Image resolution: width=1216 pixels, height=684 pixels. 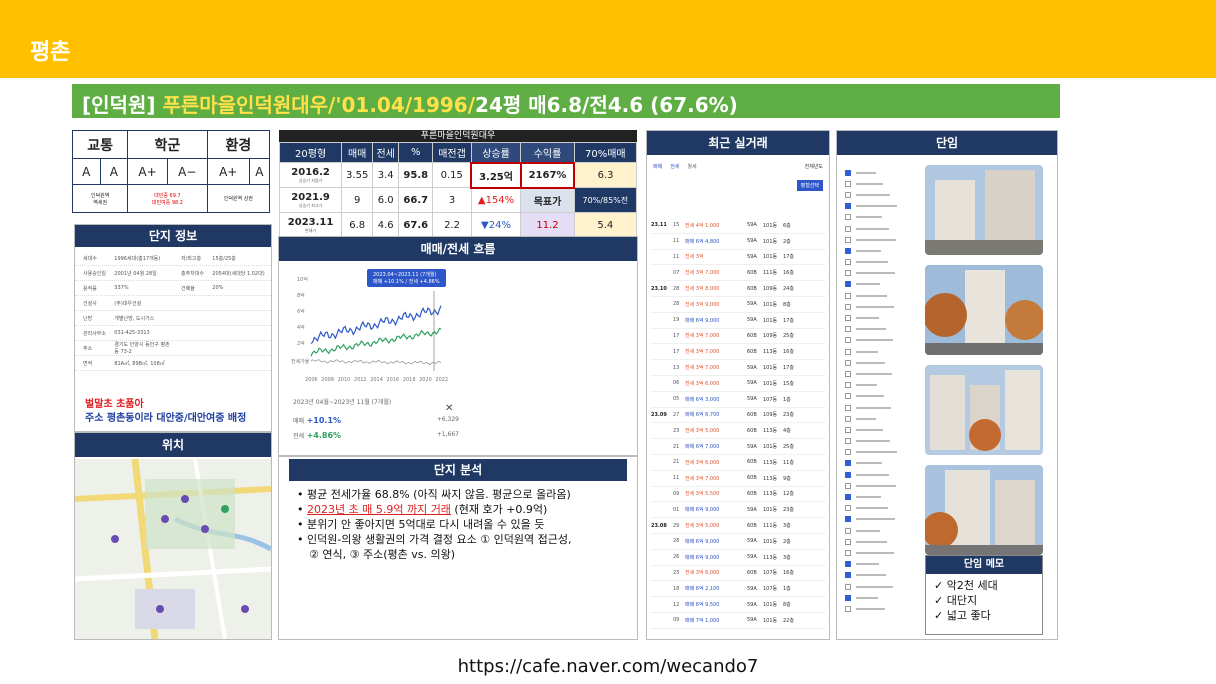 I want to click on transaction-row: 13 전세 3억 7,000 59A 101동 17층, so click(x=738, y=368).